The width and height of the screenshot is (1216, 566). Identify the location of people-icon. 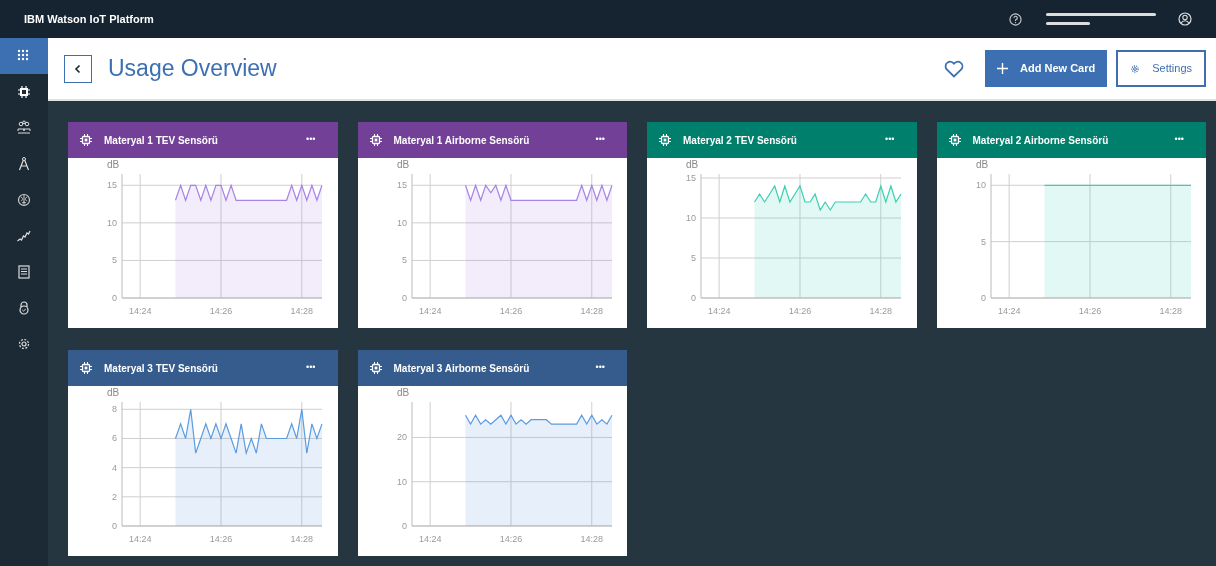
(24, 128).